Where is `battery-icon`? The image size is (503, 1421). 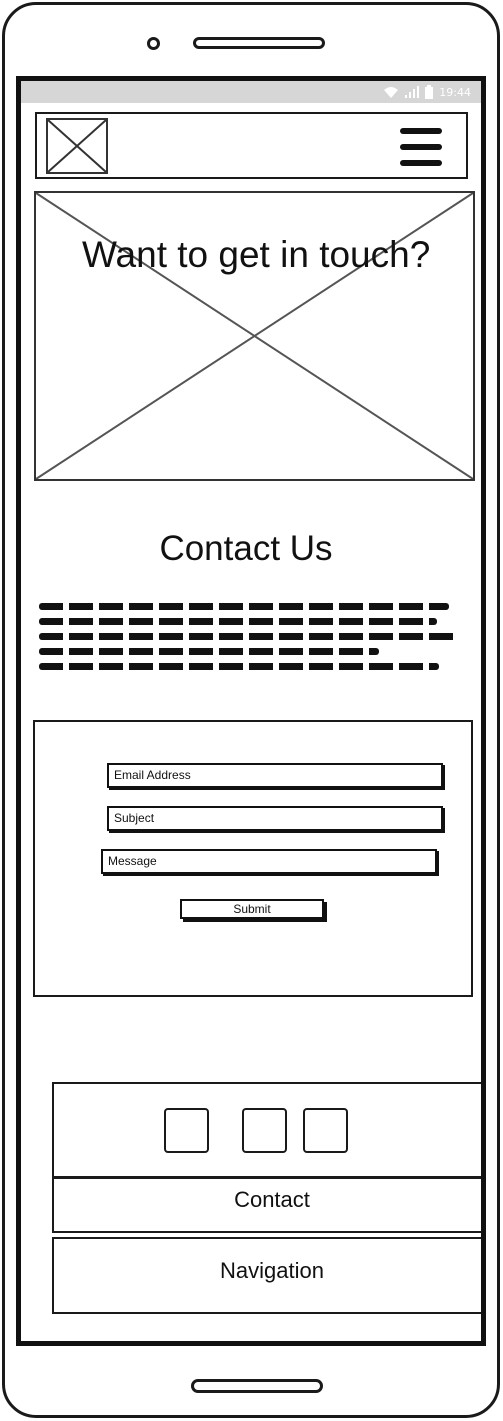
battery-icon is located at coordinates (429, 92).